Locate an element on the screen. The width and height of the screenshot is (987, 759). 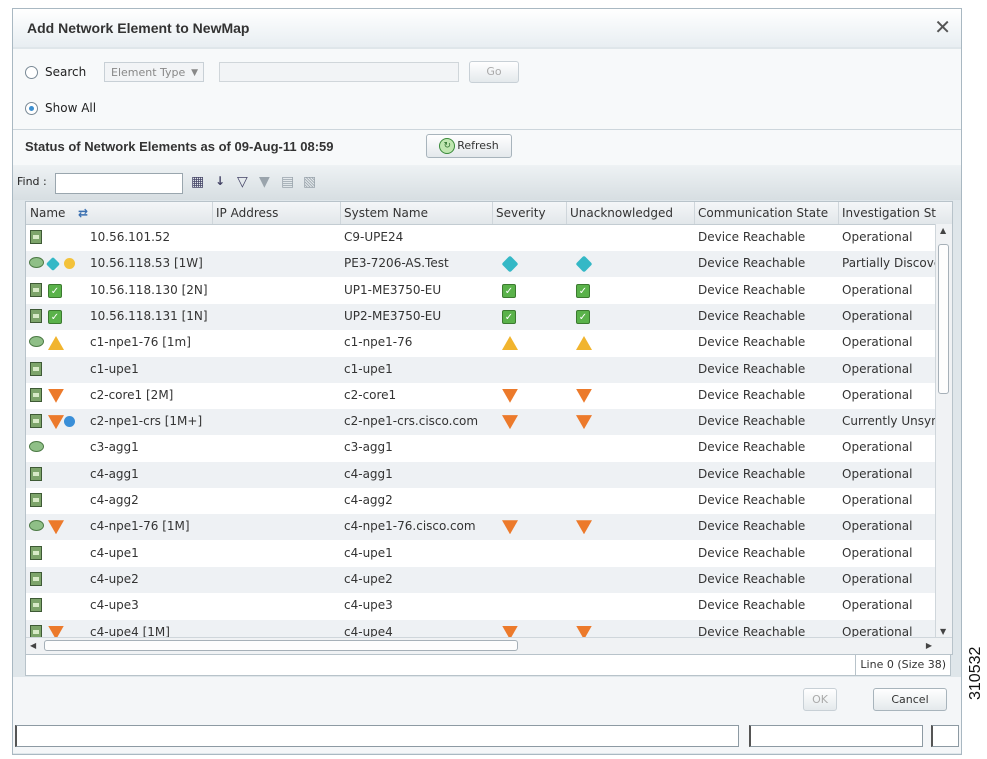
filter-icon: ▽ is located at coordinates (242, 182).